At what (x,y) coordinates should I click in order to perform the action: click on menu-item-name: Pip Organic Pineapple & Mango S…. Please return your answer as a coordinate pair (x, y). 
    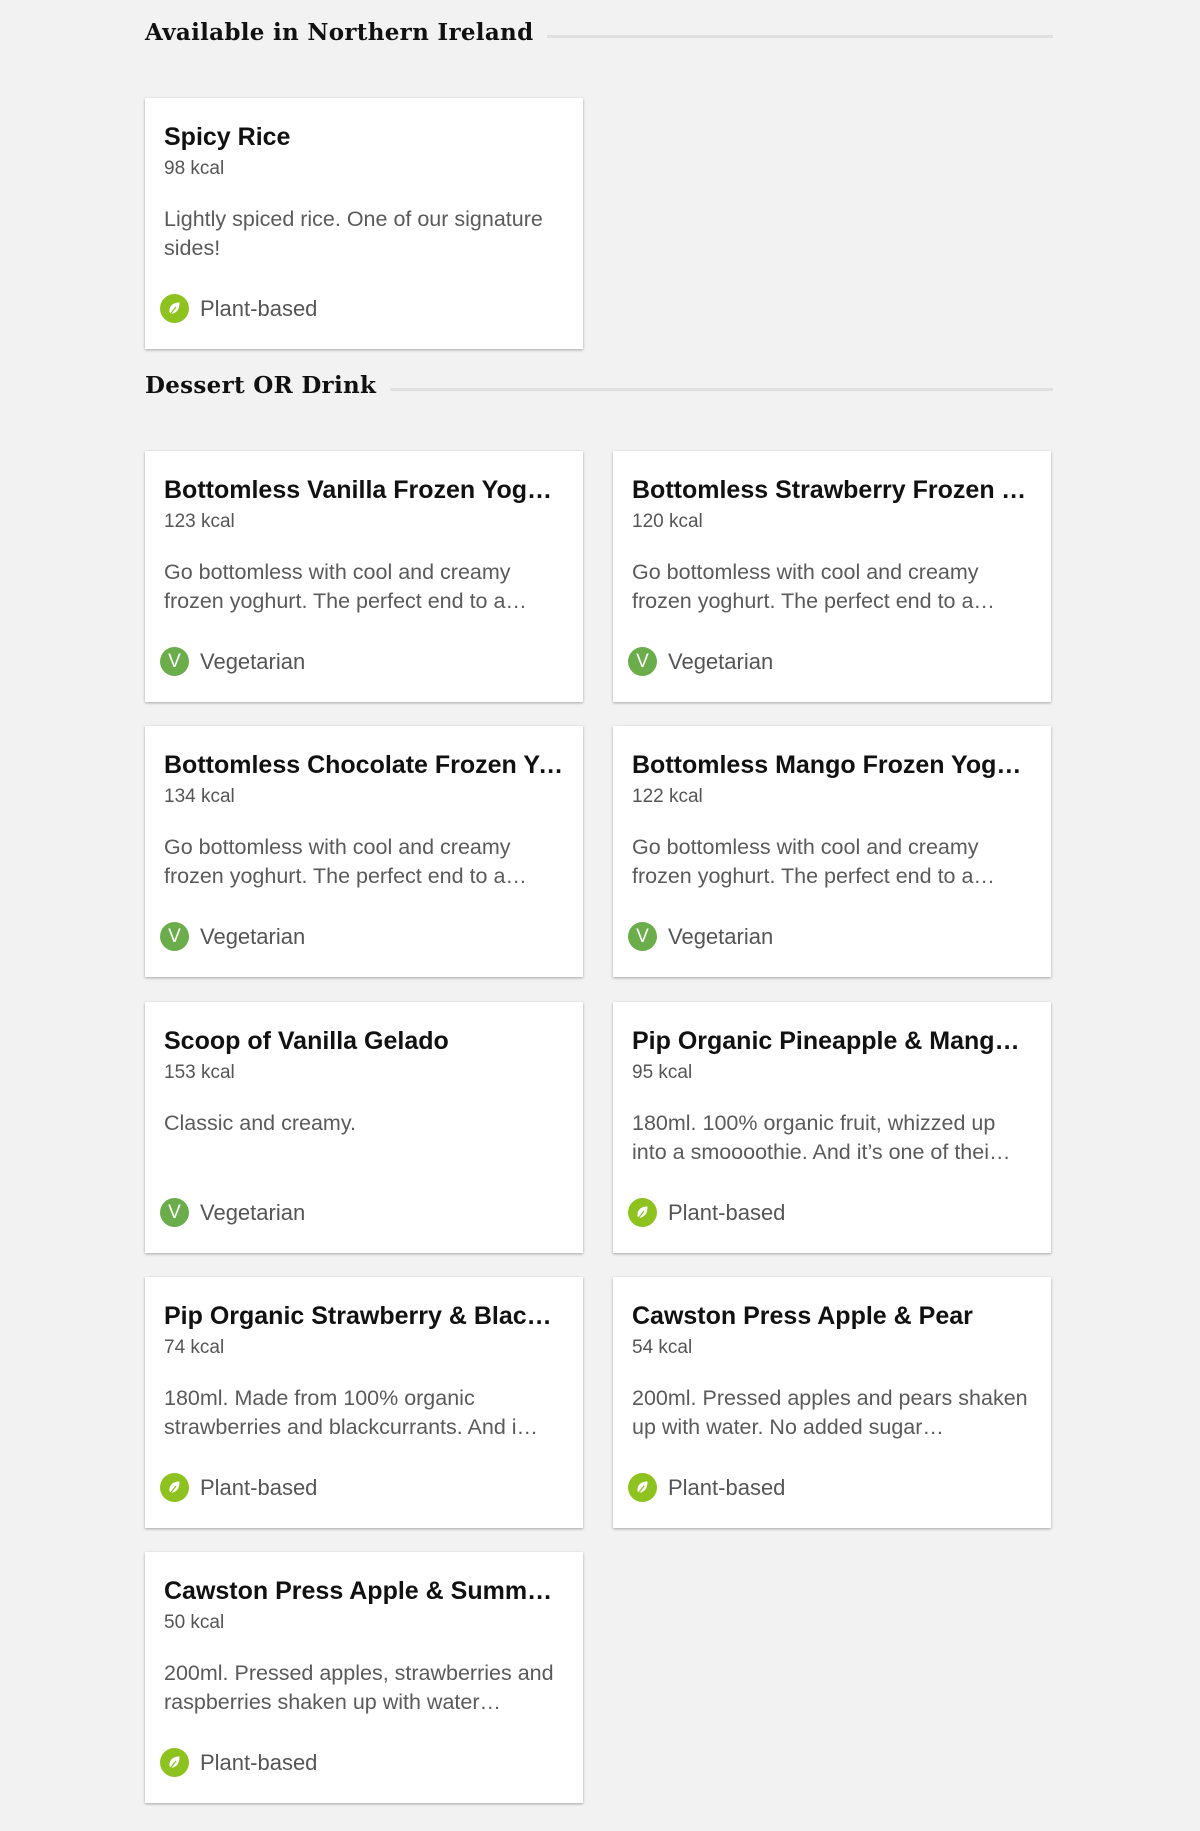
    Looking at the image, I should click on (832, 1041).